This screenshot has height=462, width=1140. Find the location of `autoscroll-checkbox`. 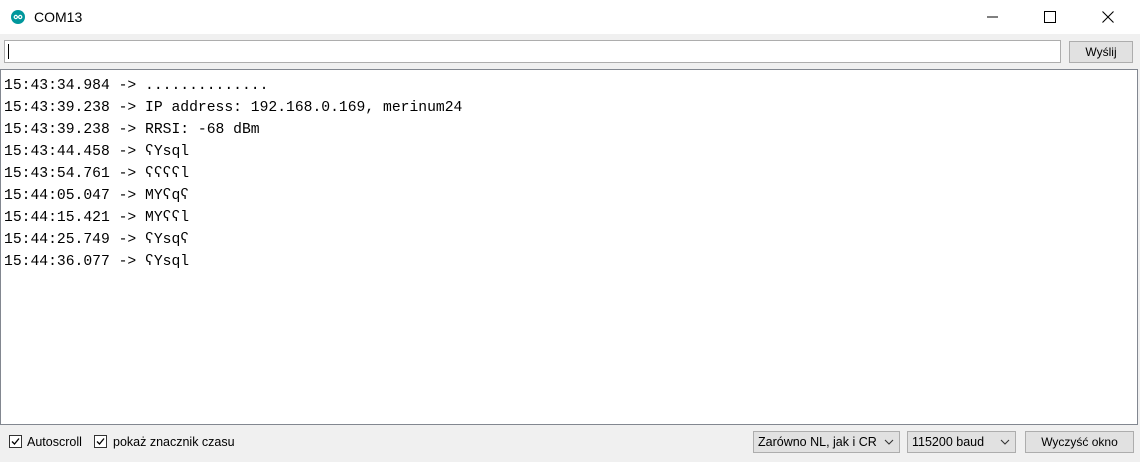

autoscroll-checkbox is located at coordinates (15, 441).